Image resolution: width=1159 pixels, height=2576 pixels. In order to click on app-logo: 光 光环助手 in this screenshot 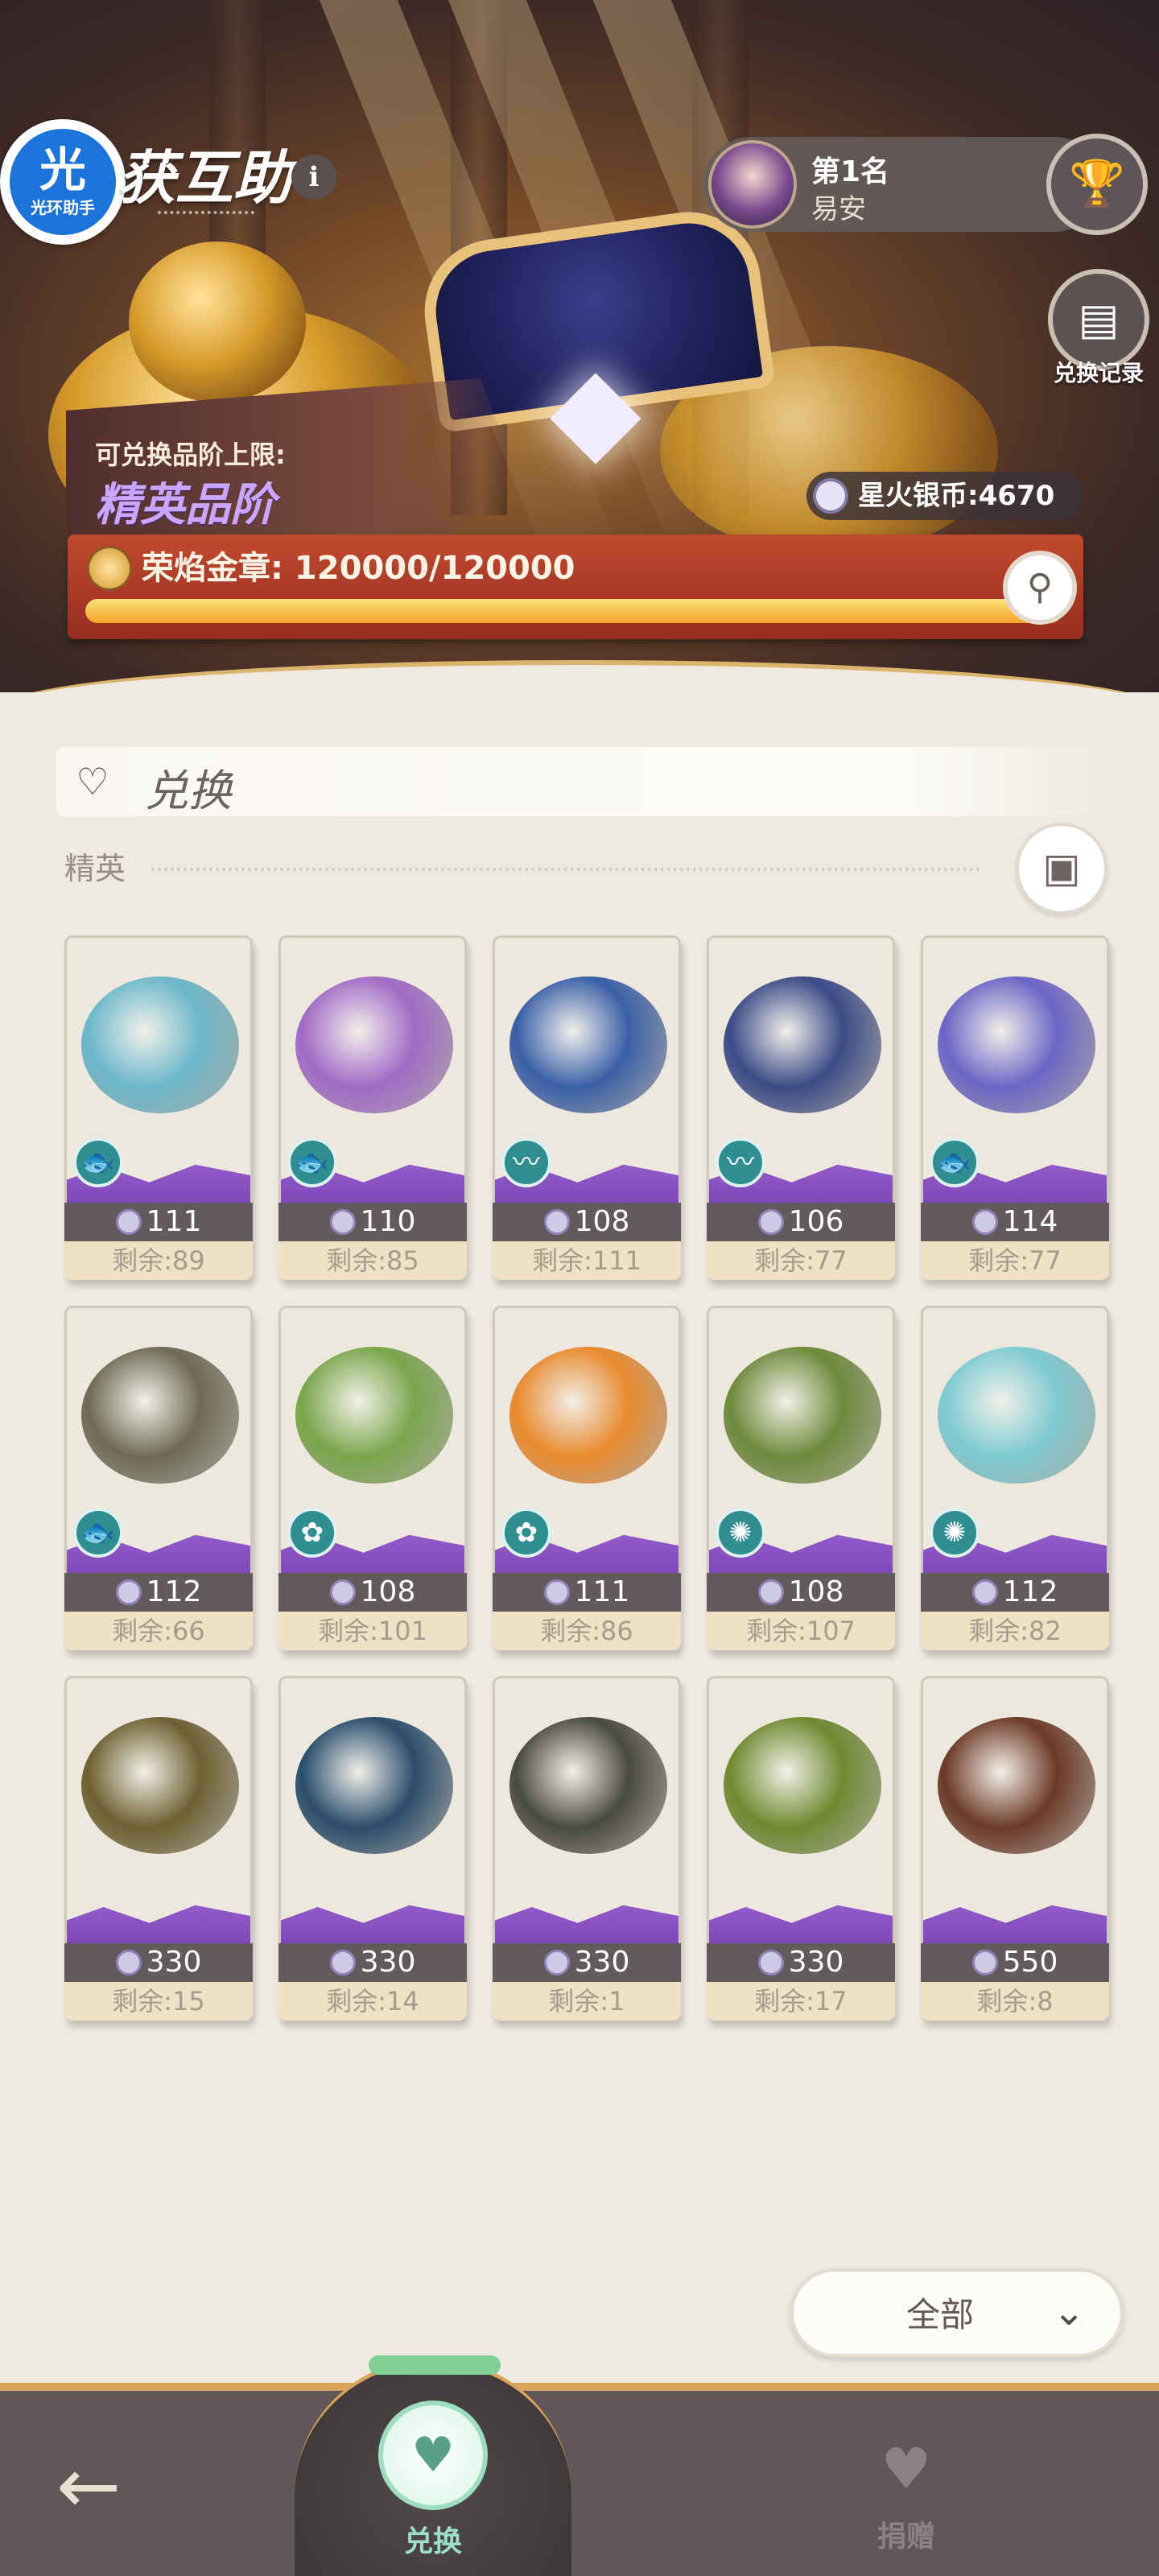, I will do `click(63, 182)`.